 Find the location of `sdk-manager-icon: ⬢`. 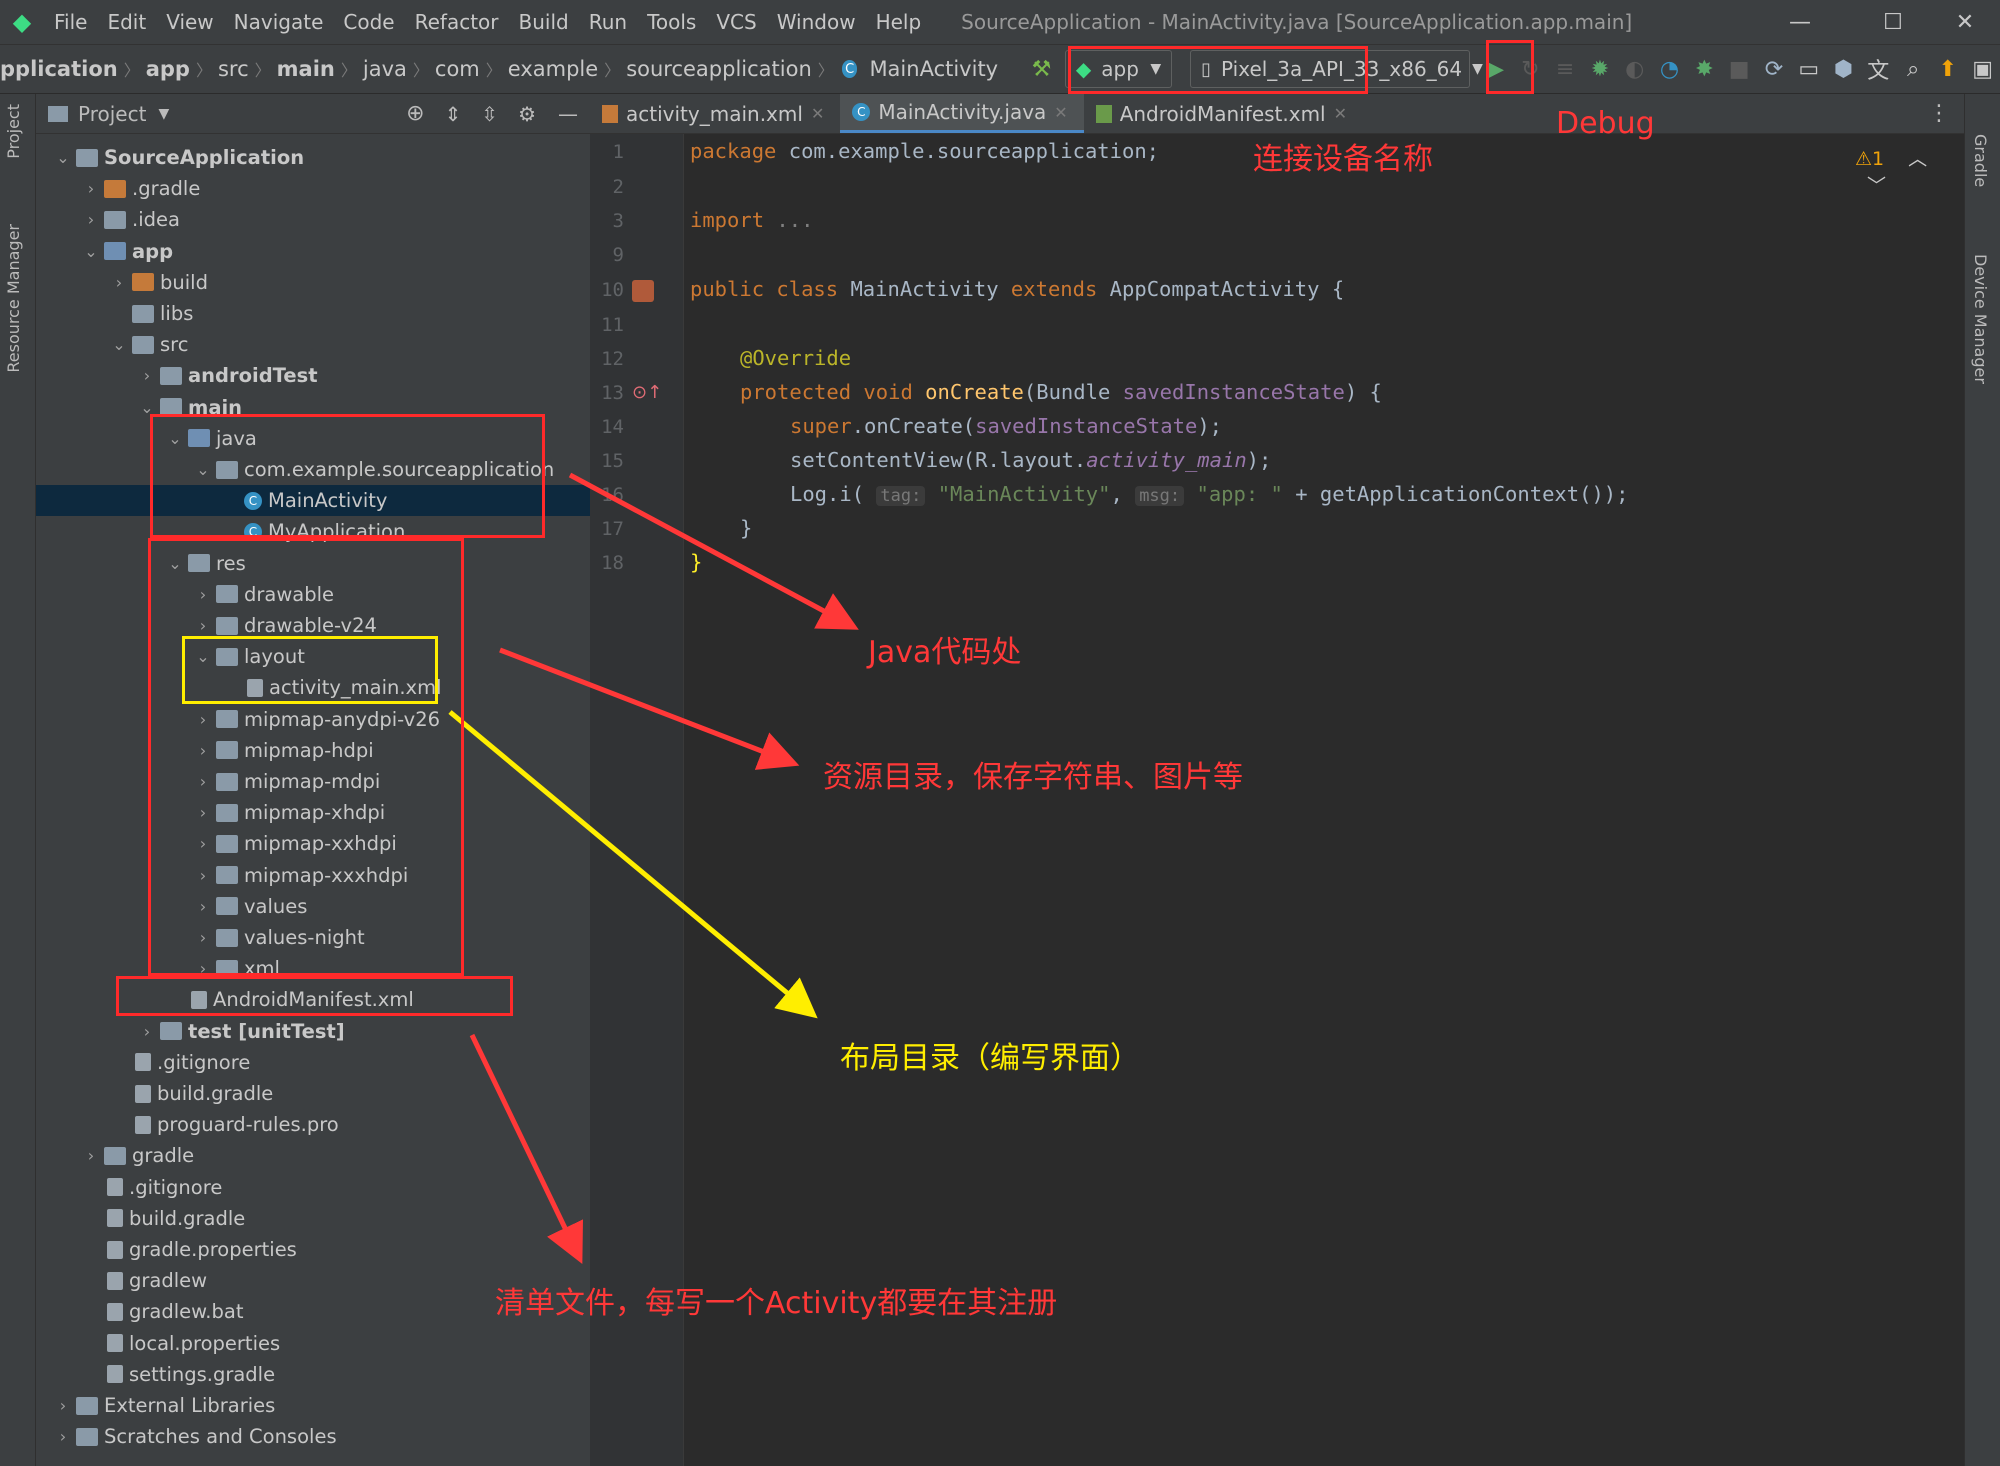

sdk-manager-icon: ⬢ is located at coordinates (1843, 69).